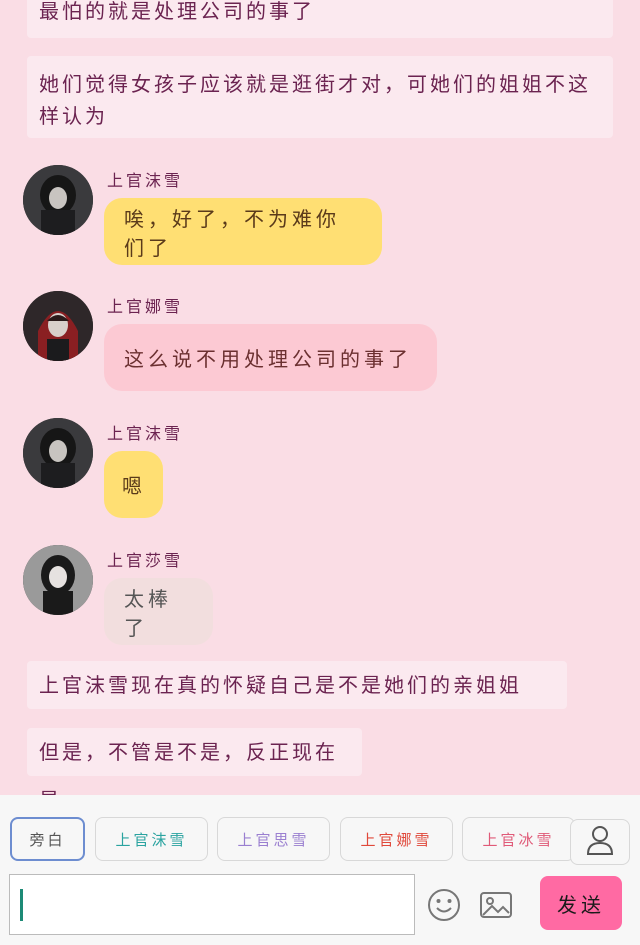  What do you see at coordinates (145, 560) in the screenshot?
I see `sender-name: 上官莎雪` at bounding box center [145, 560].